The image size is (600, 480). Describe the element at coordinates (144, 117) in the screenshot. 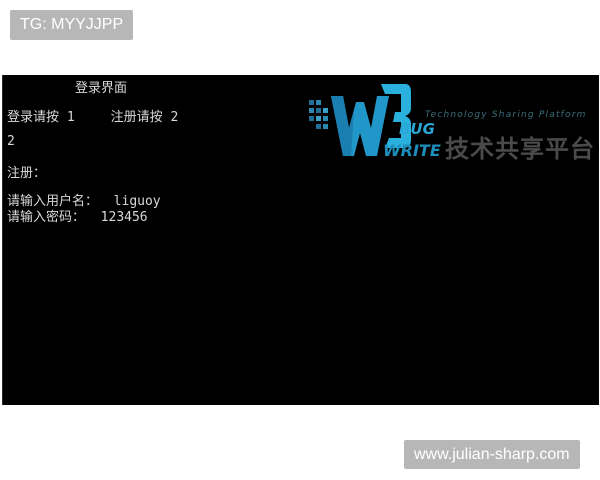

I see `menu-register-option: 注册请按 2` at that location.